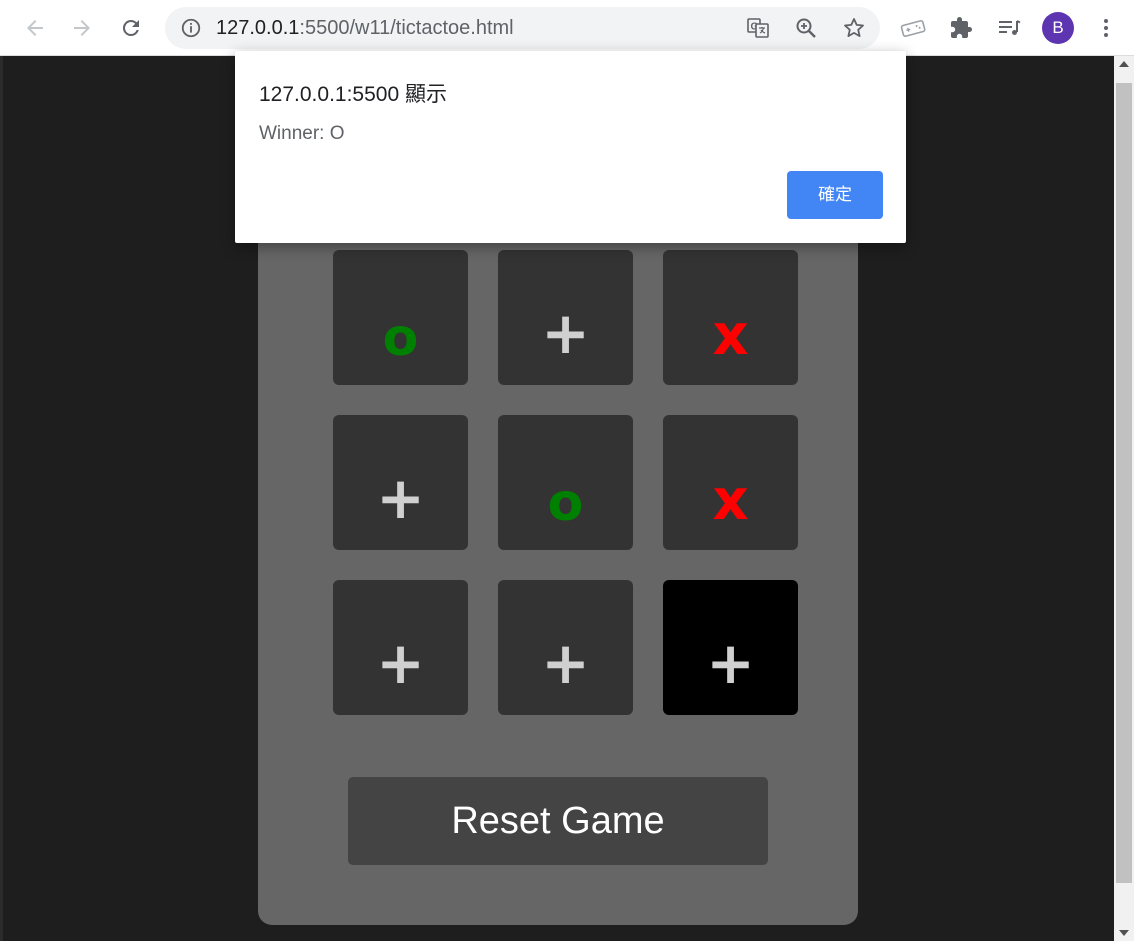  Describe the element at coordinates (1058, 28) in the screenshot. I see `profile-avatar: B` at that location.